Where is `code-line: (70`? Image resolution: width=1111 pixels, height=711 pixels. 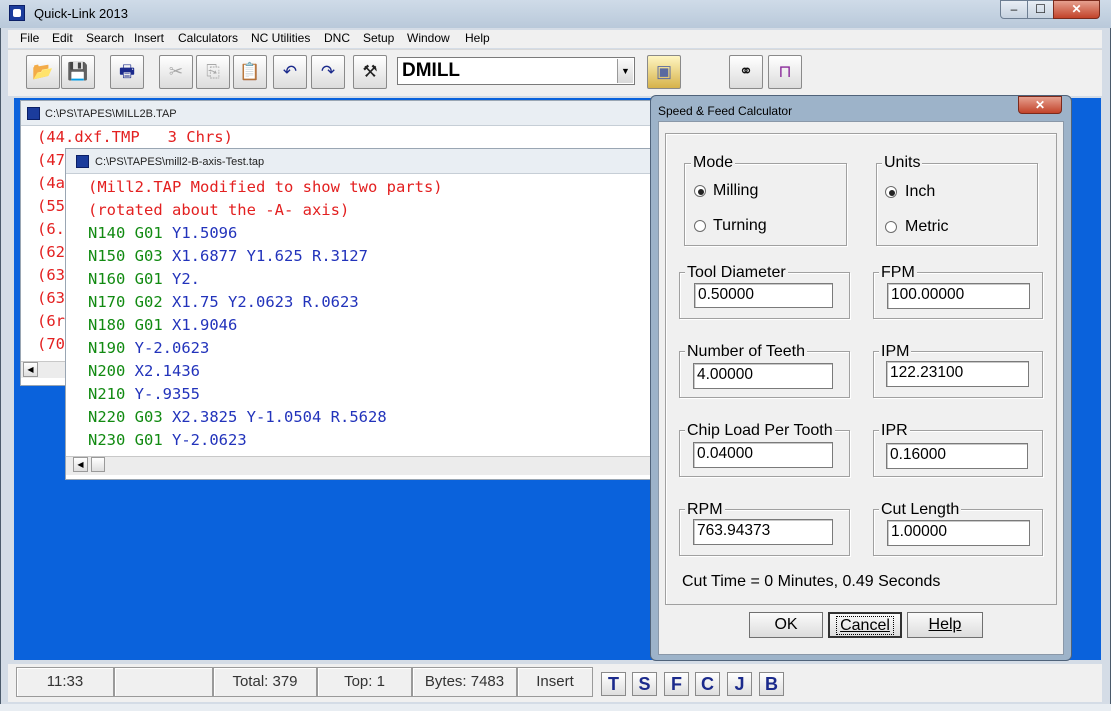
code-line: (70 is located at coordinates (51, 344).